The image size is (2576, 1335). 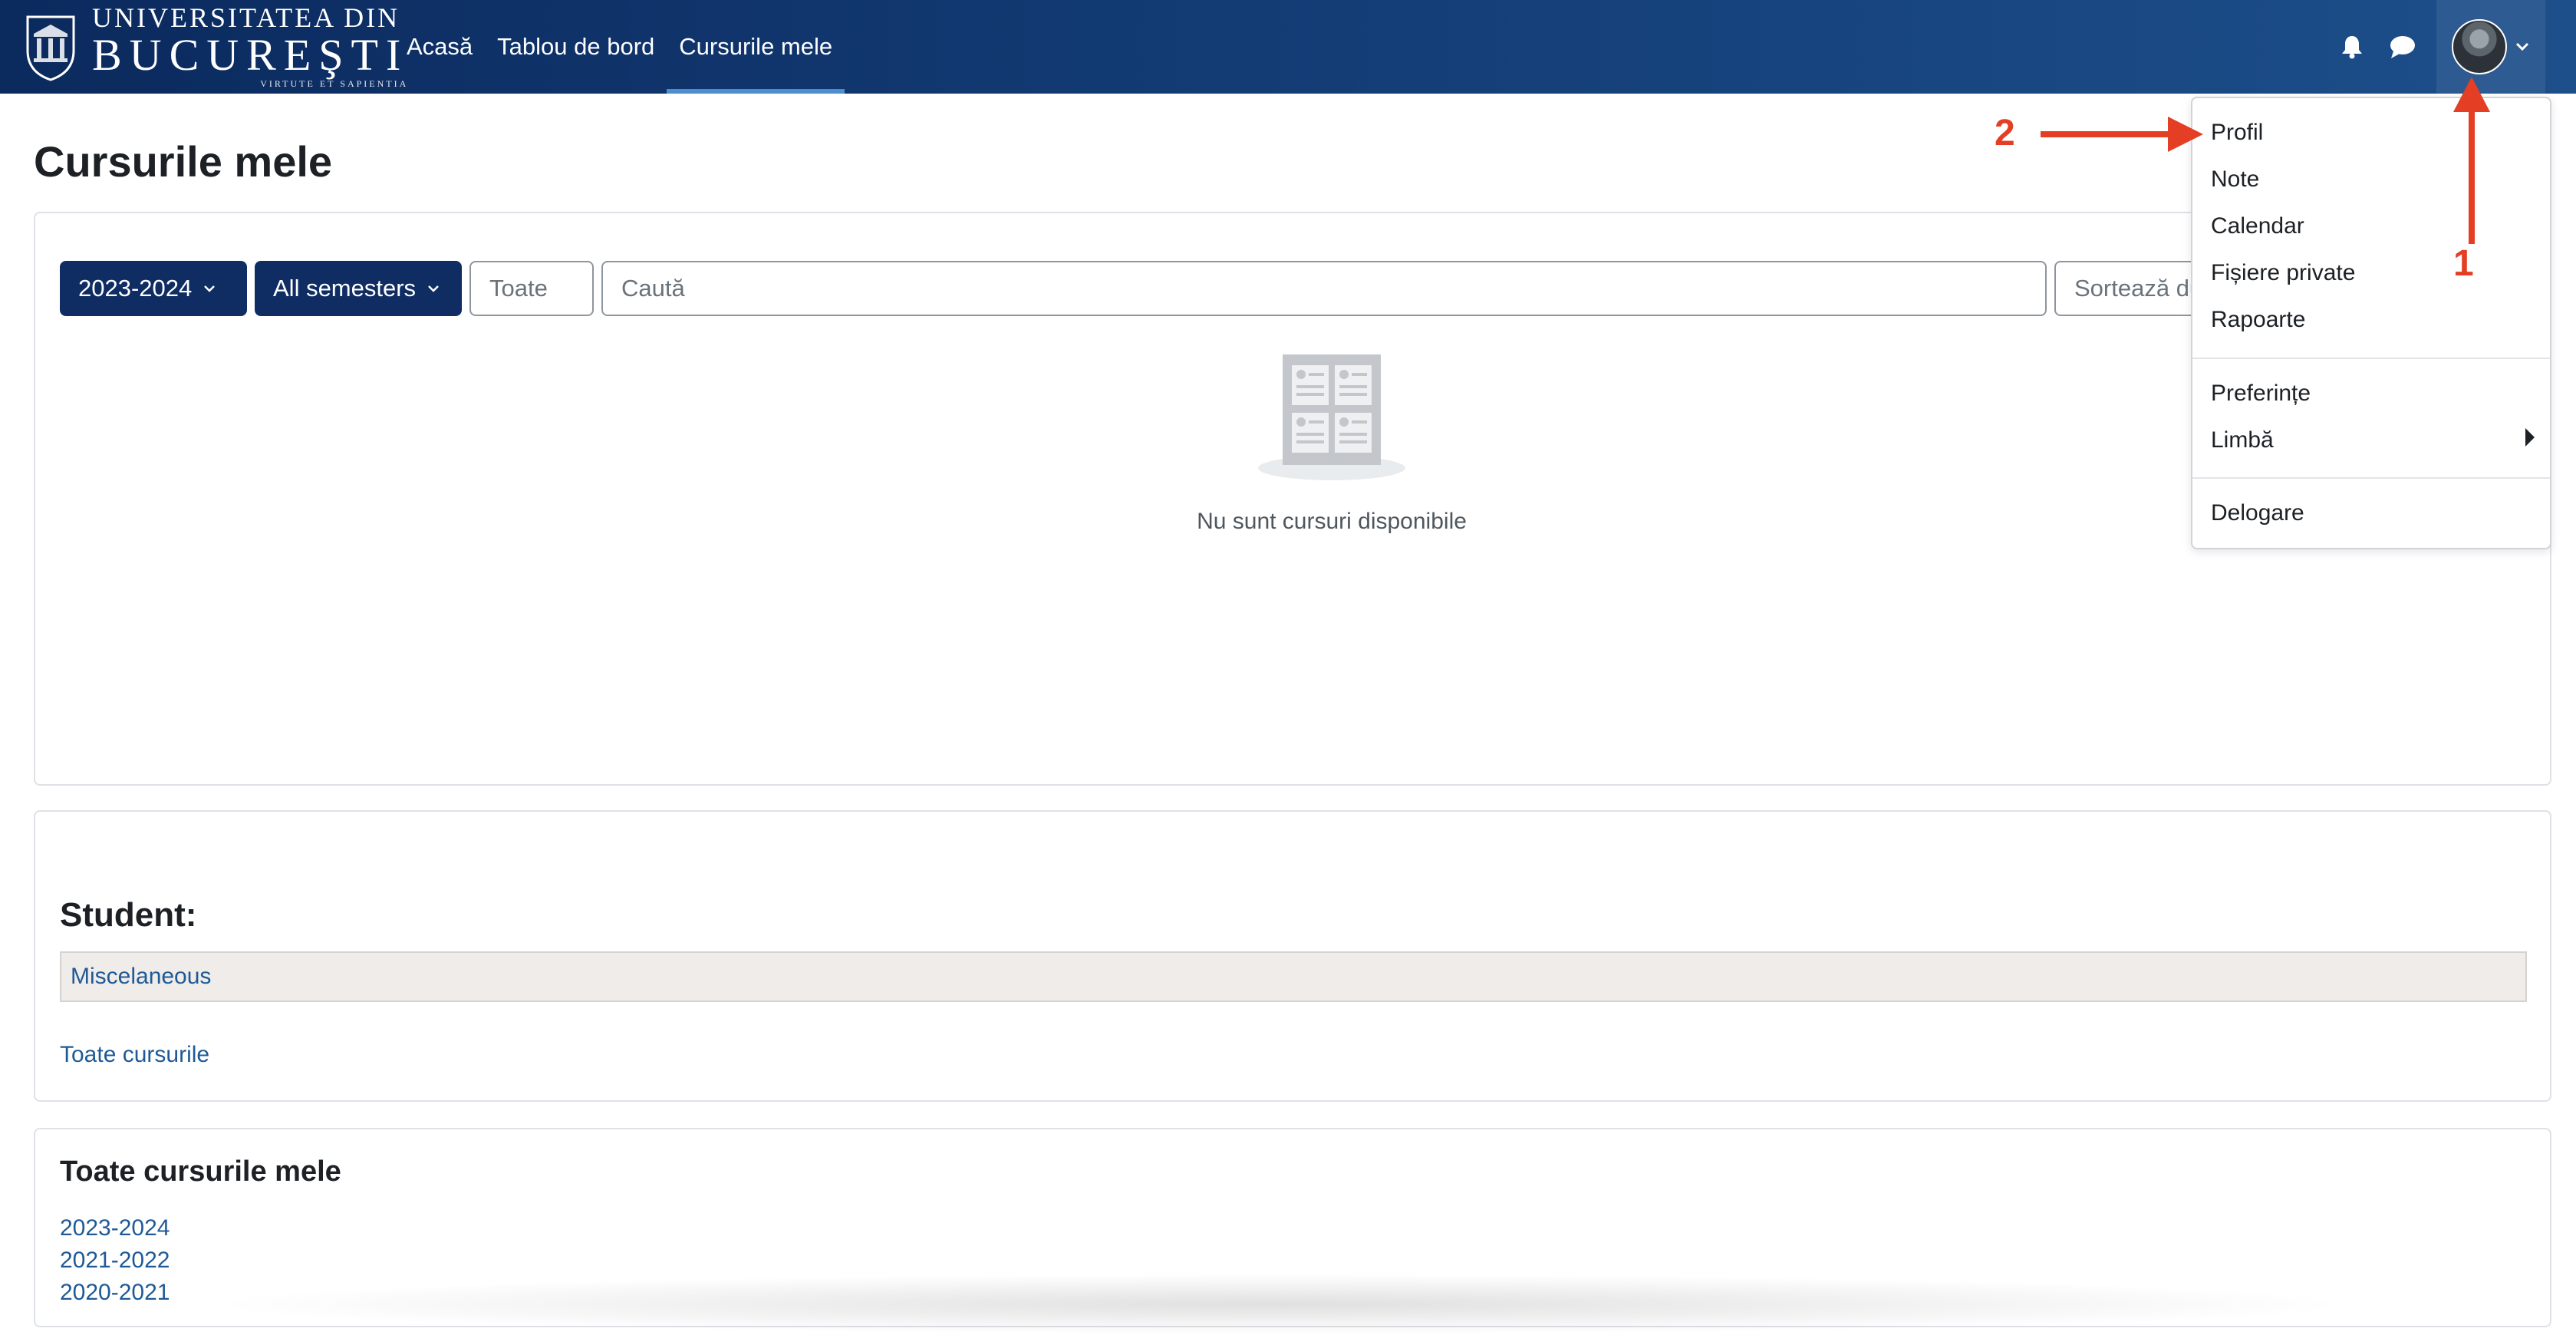 What do you see at coordinates (2257, 226) in the screenshot?
I see `menu-item-calendar: Calendar` at bounding box center [2257, 226].